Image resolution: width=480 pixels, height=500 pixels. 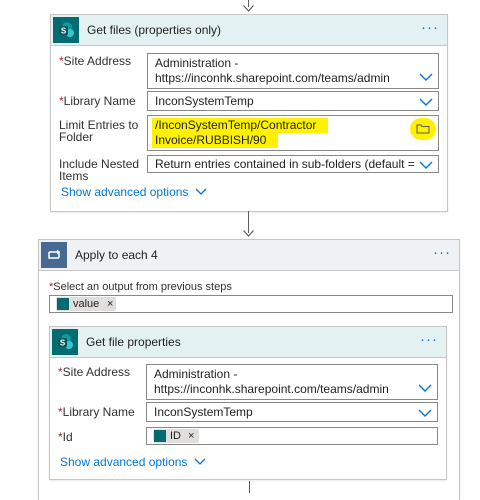 What do you see at coordinates (251, 304) in the screenshot?
I see `select-output-input: value ×` at bounding box center [251, 304].